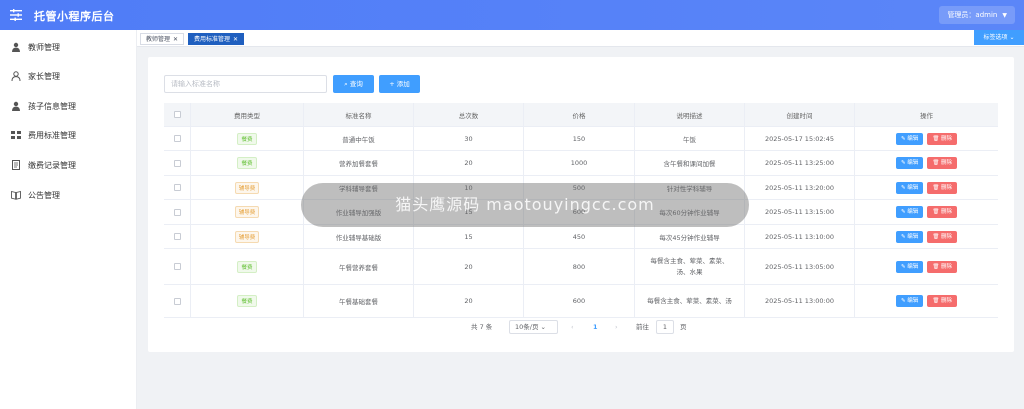 This screenshot has width=1024, height=409. Describe the element at coordinates (926, 236) in the screenshot. I see `actions-cell: ✎ 编辑 🗑 删除` at that location.